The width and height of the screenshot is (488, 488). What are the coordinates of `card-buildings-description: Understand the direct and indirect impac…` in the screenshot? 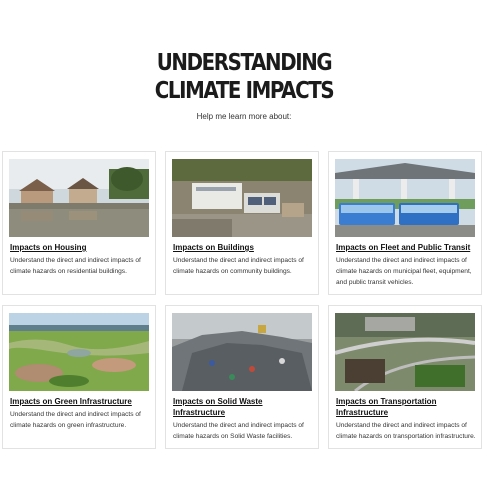 It's located at (238, 266).